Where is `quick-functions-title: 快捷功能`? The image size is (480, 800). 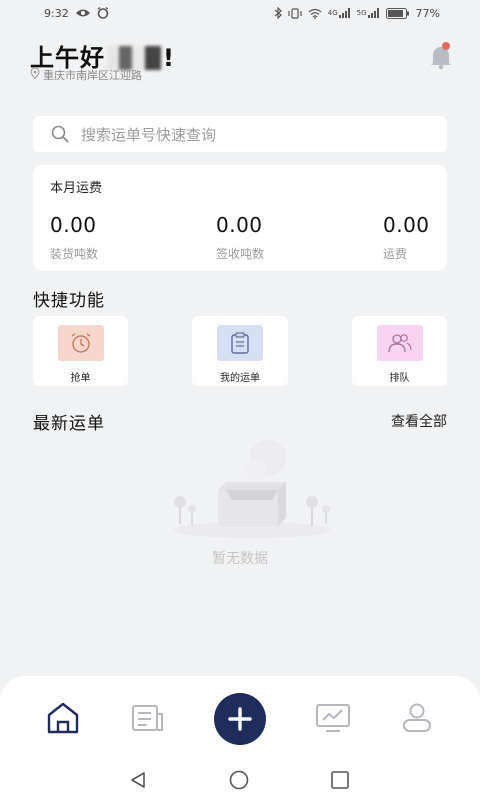
quick-functions-title: 快捷功能 is located at coordinates (69, 301).